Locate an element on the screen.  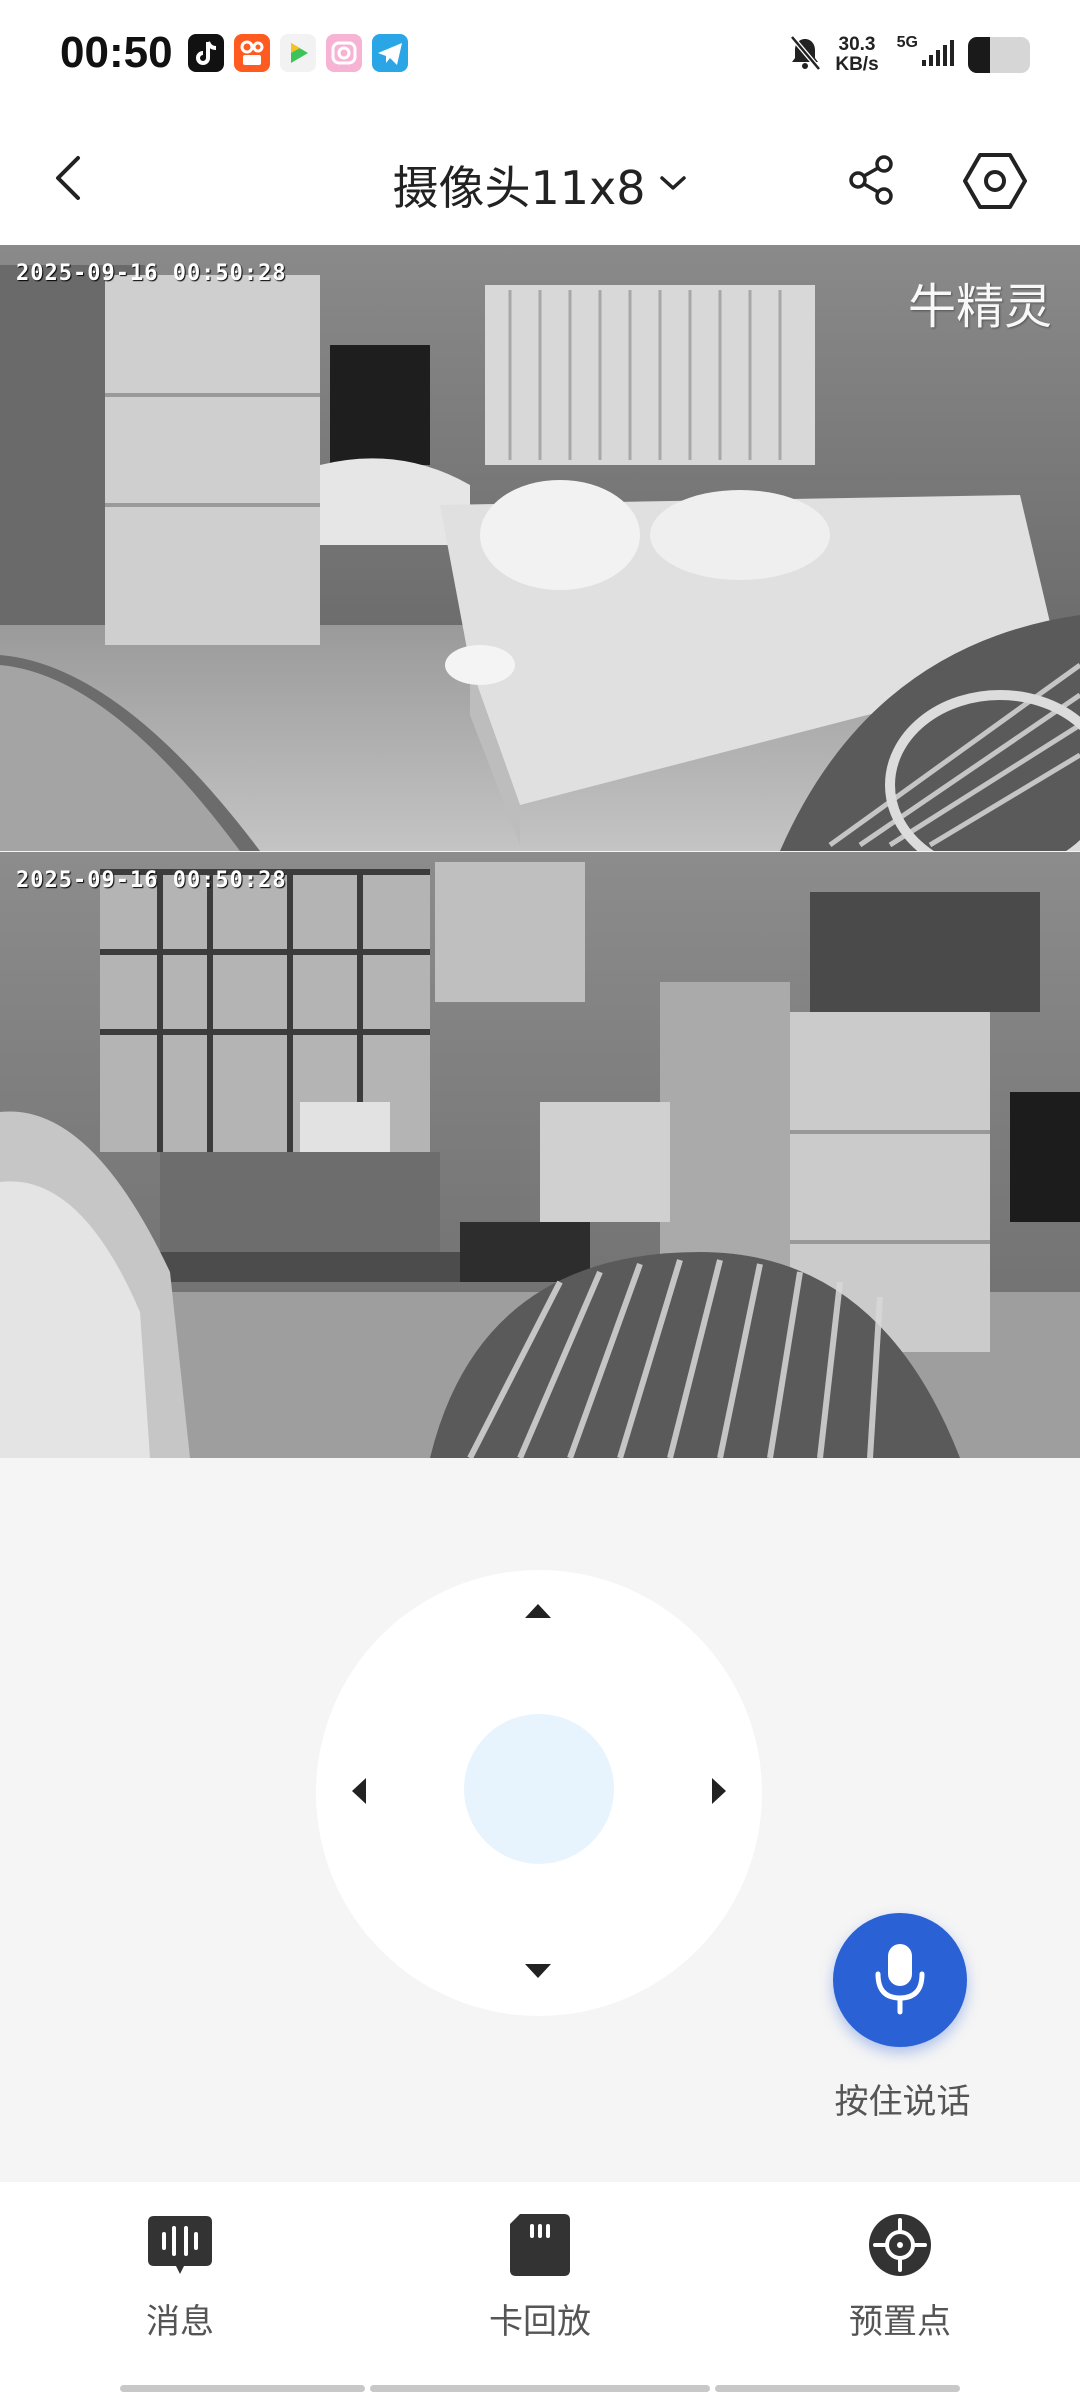
nav-item-messages: 消息 is located at coordinates (180, 2292).